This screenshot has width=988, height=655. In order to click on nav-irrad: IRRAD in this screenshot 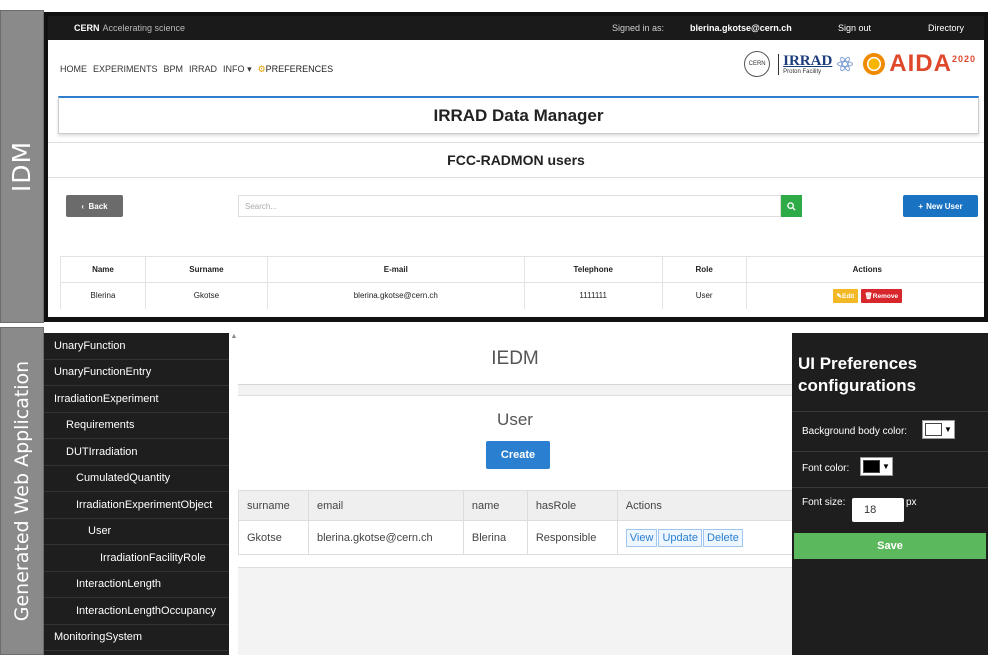, I will do `click(203, 69)`.